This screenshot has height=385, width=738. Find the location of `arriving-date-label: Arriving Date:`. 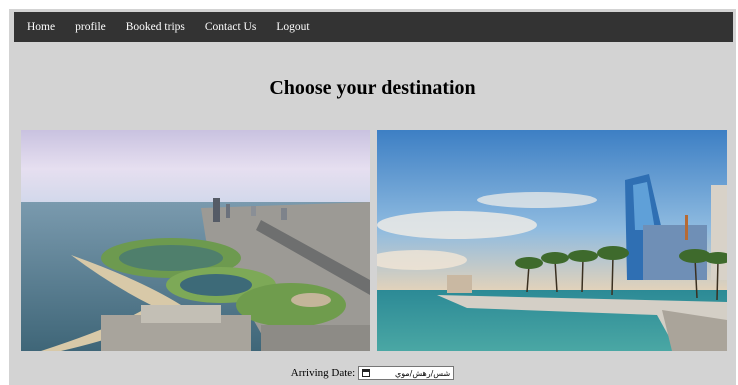

arriving-date-label: Arriving Date: is located at coordinates (323, 373).